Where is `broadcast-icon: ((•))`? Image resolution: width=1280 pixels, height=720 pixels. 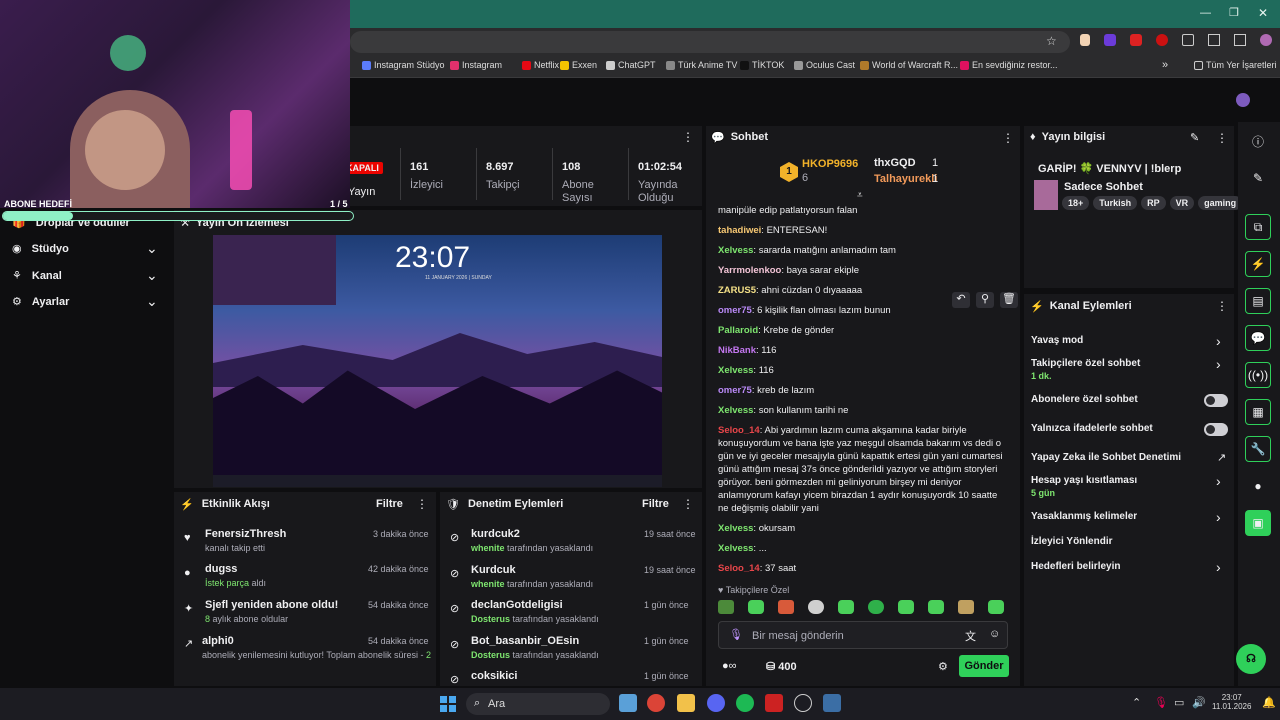 broadcast-icon: ((•)) is located at coordinates (1258, 375).